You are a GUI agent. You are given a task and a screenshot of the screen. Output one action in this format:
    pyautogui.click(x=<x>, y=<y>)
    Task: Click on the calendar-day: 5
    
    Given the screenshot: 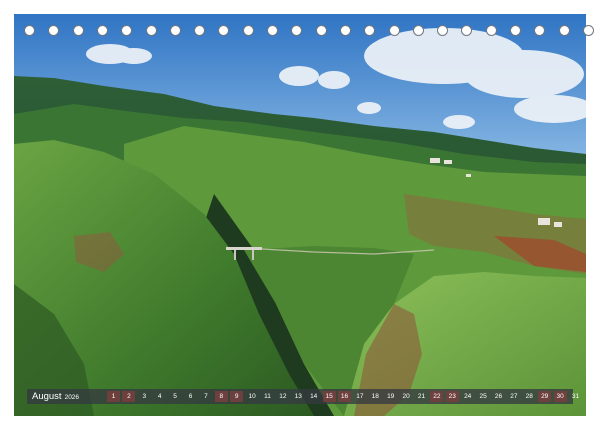 What is the action you would take?
    pyautogui.click(x=175, y=396)
    